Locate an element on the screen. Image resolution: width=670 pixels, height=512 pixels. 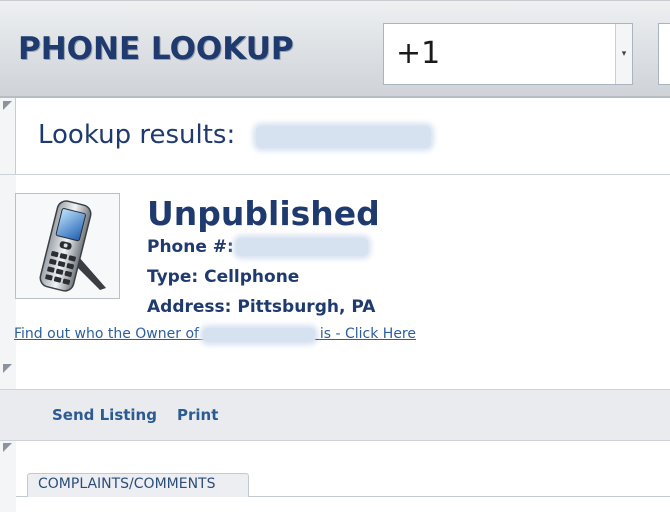
owner-link-prefix: Find out who the Owner of is located at coordinates (106, 334).